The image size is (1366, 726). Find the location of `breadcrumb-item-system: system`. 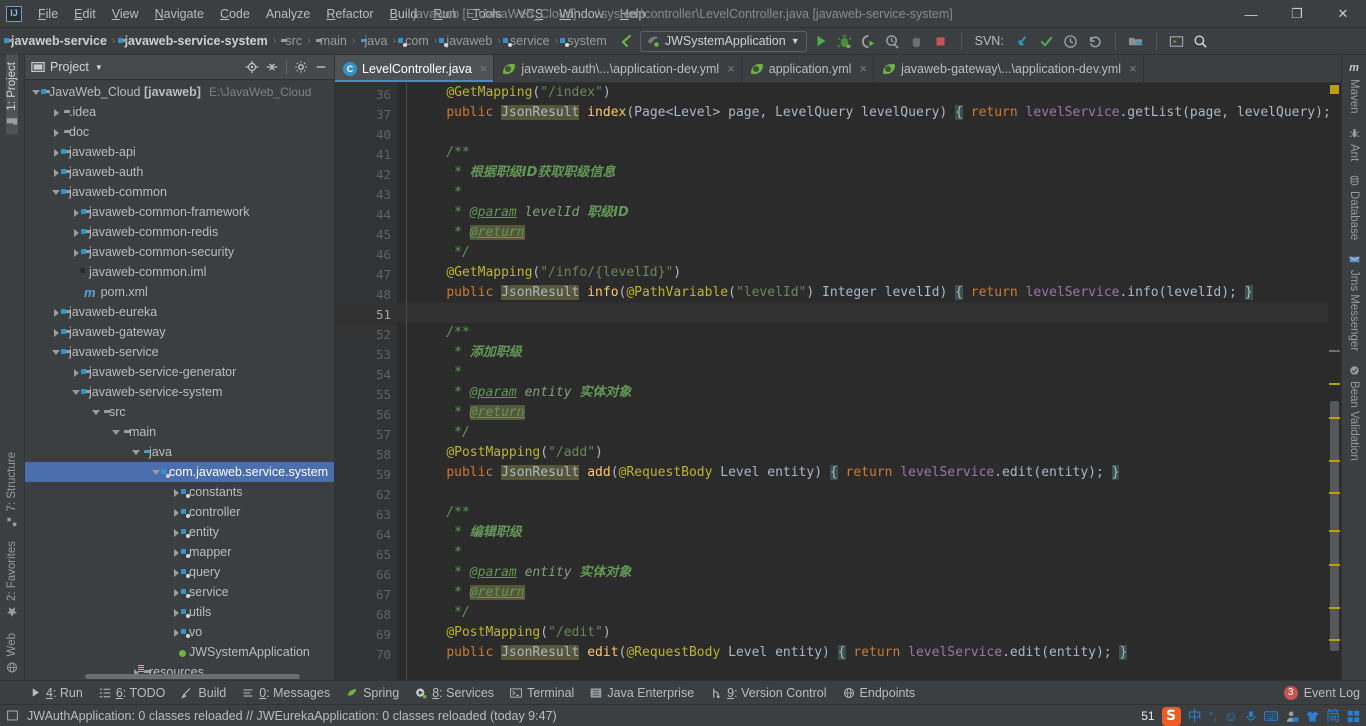

breadcrumb-item-system: system is located at coordinates (585, 41).